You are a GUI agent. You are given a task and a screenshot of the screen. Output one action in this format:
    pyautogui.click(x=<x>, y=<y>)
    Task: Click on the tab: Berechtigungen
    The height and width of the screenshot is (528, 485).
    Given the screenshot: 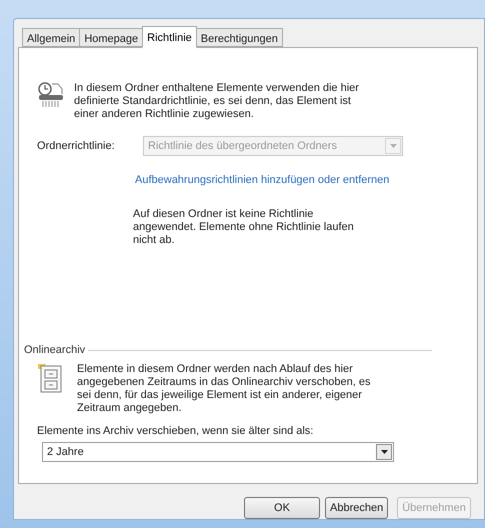 What is the action you would take?
    pyautogui.click(x=239, y=37)
    